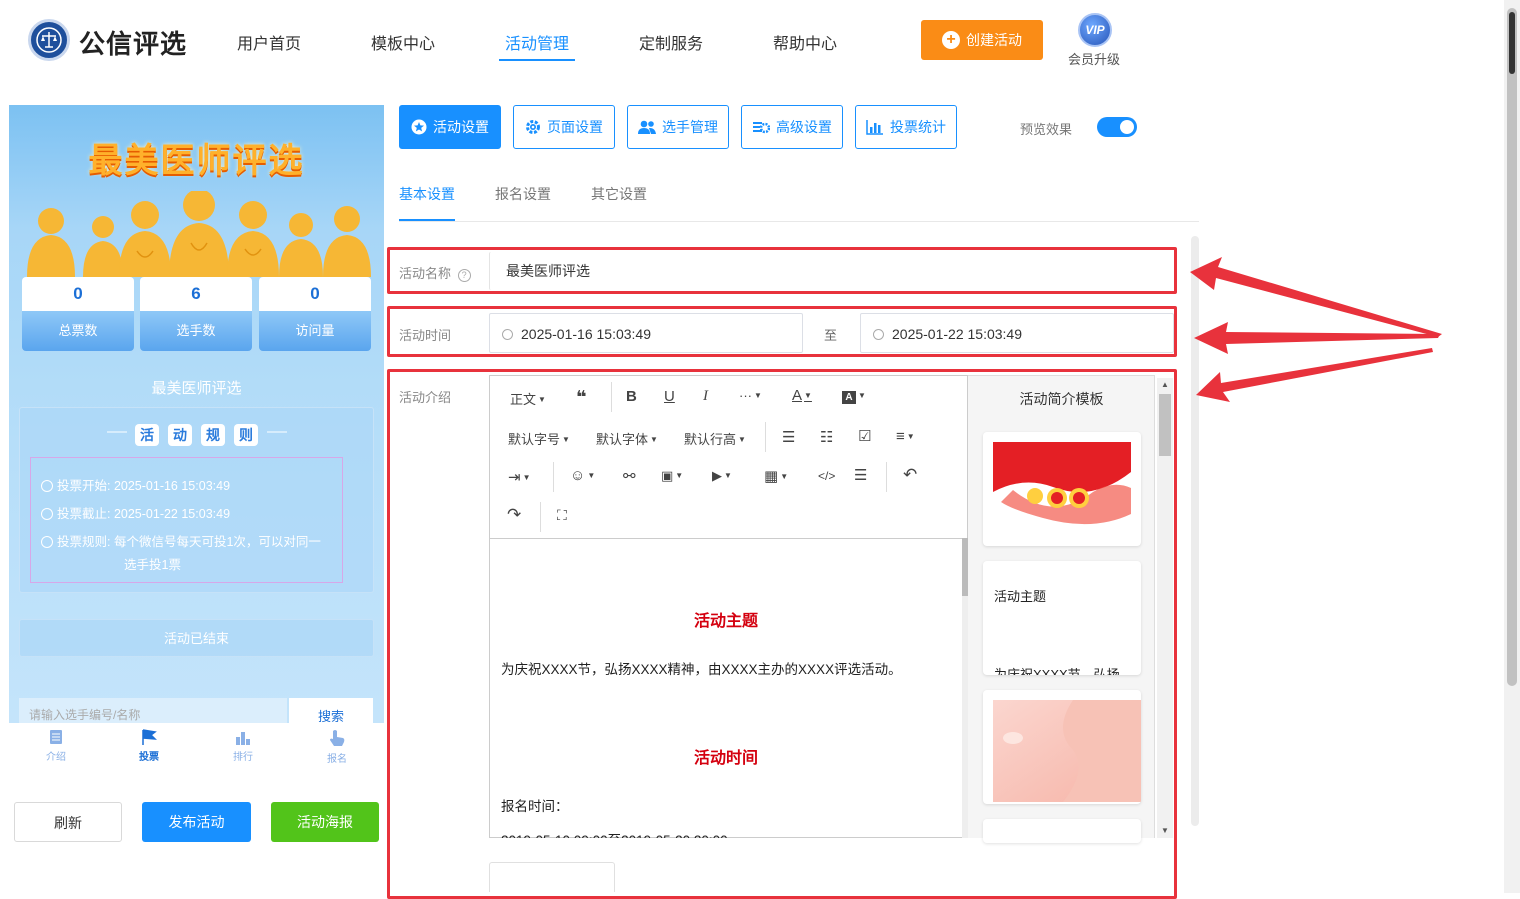 The width and height of the screenshot is (1520, 899). What do you see at coordinates (678, 127) in the screenshot?
I see `tab-contestant-management: 选手管理` at bounding box center [678, 127].